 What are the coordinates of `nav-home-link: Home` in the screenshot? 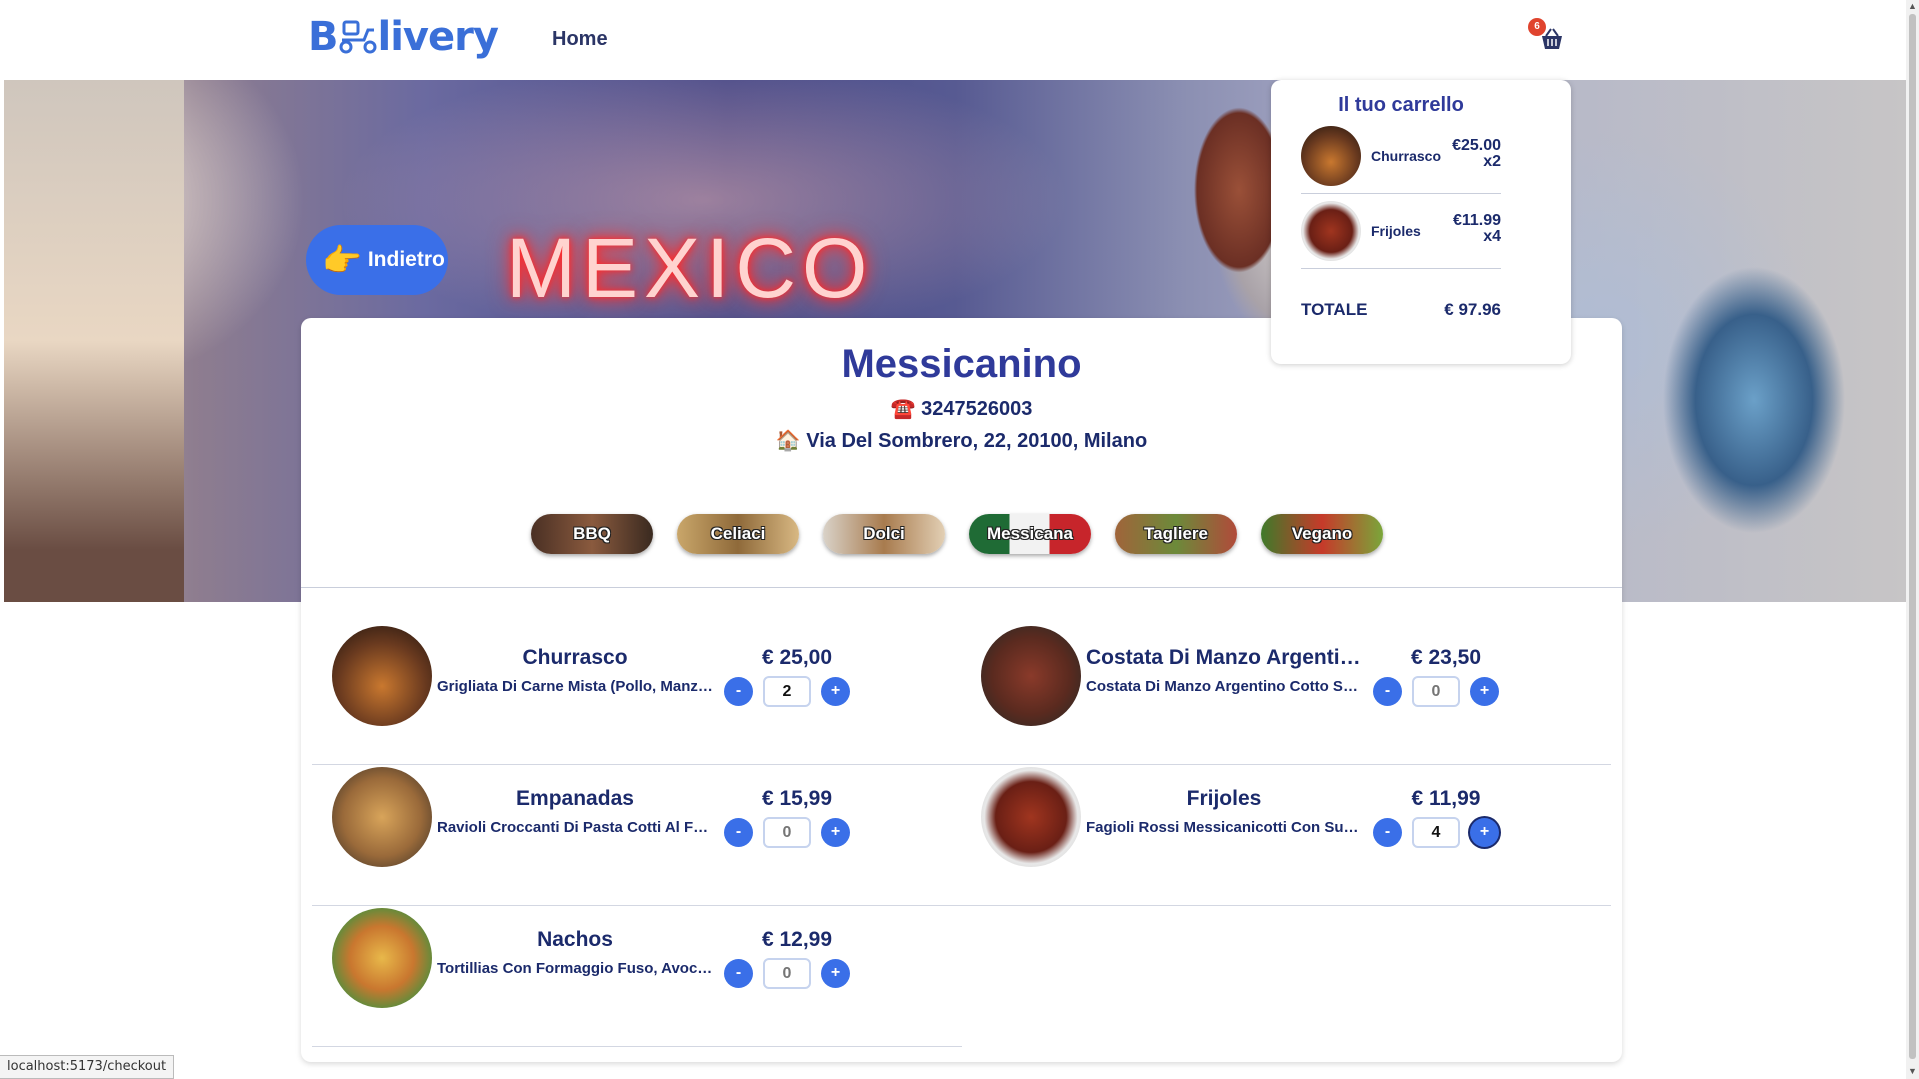 It's located at (580, 39).